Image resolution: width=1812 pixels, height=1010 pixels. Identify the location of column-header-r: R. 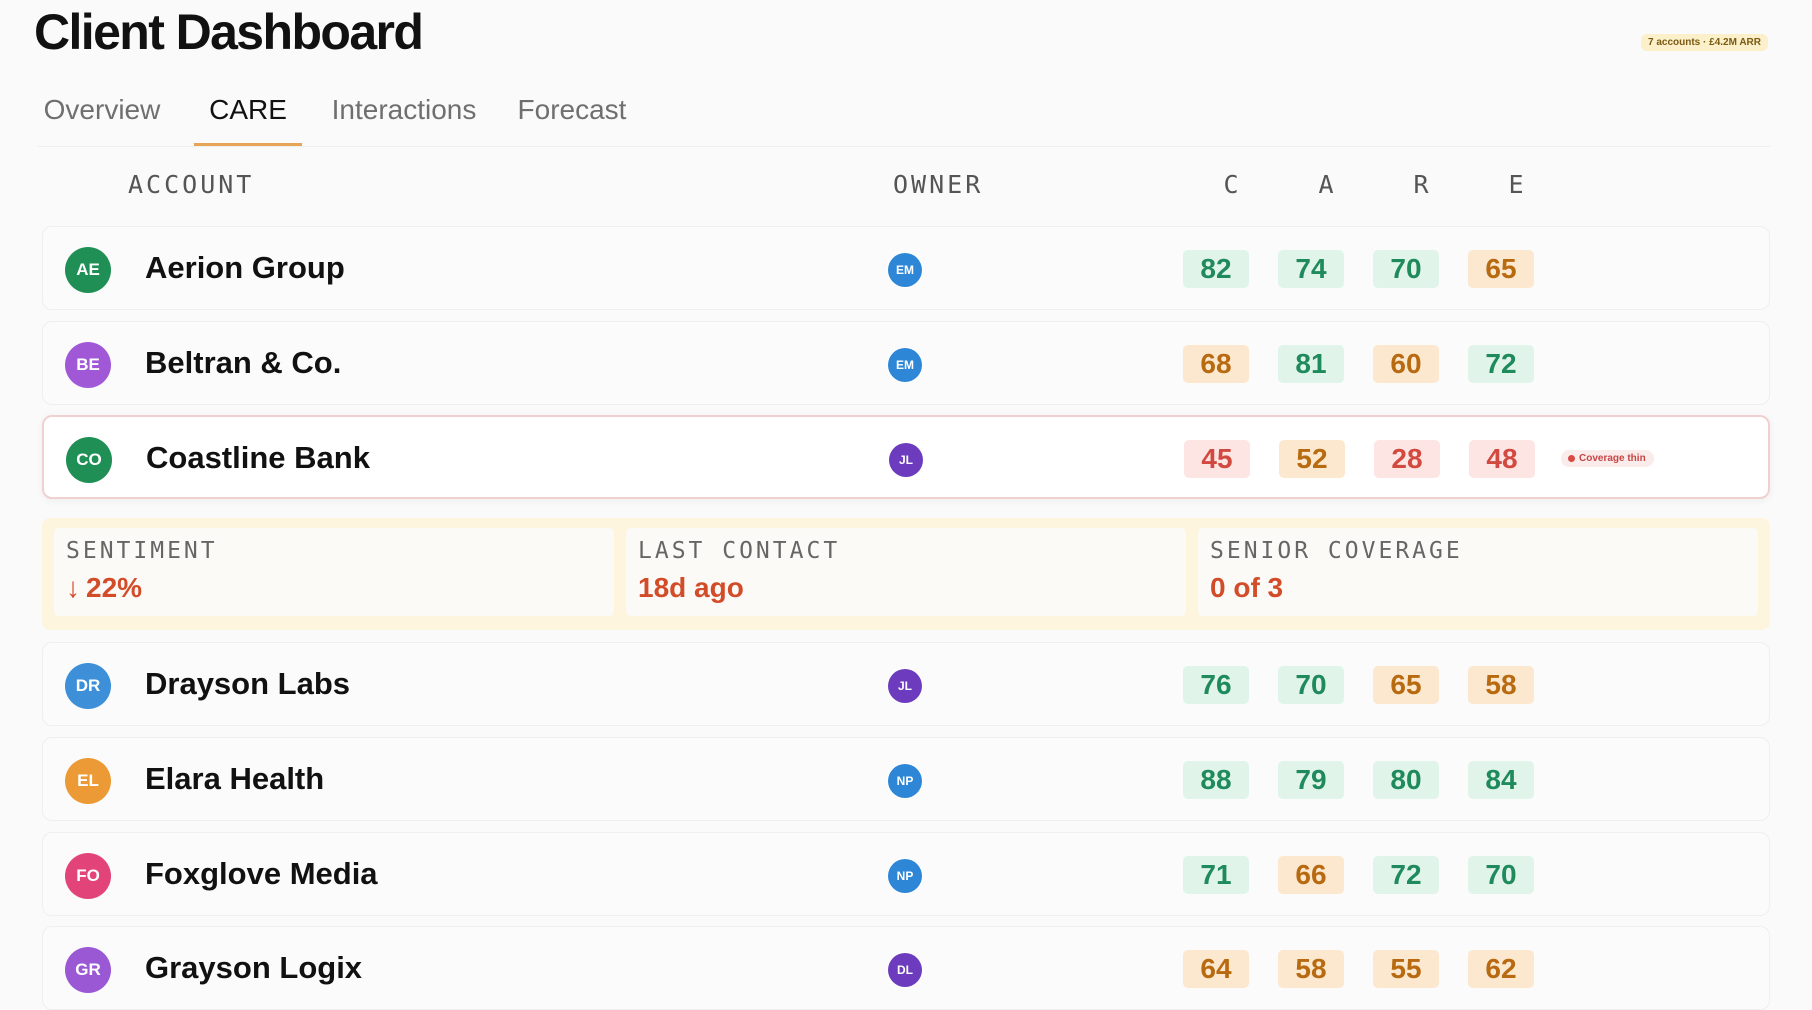
(1421, 184).